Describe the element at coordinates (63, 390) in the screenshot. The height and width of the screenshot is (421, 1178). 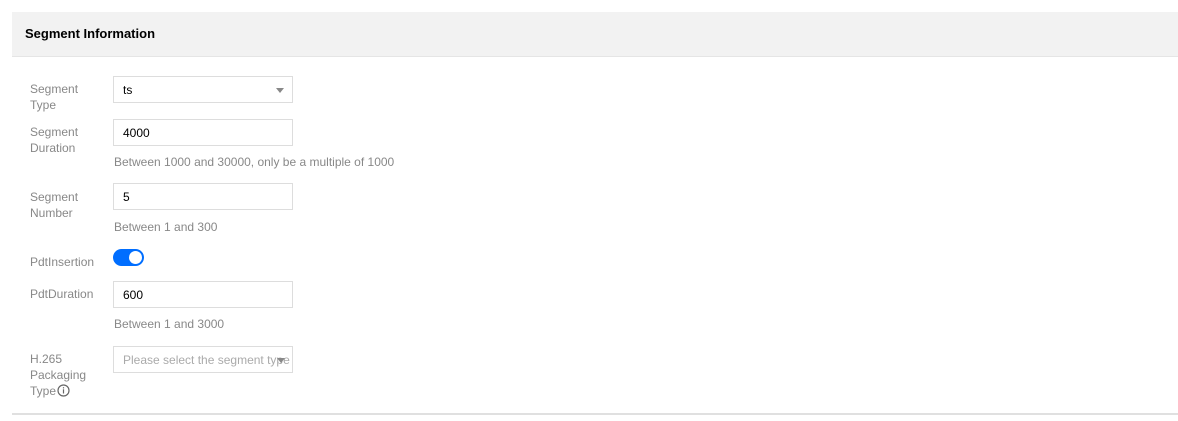
I see `info-icon` at that location.